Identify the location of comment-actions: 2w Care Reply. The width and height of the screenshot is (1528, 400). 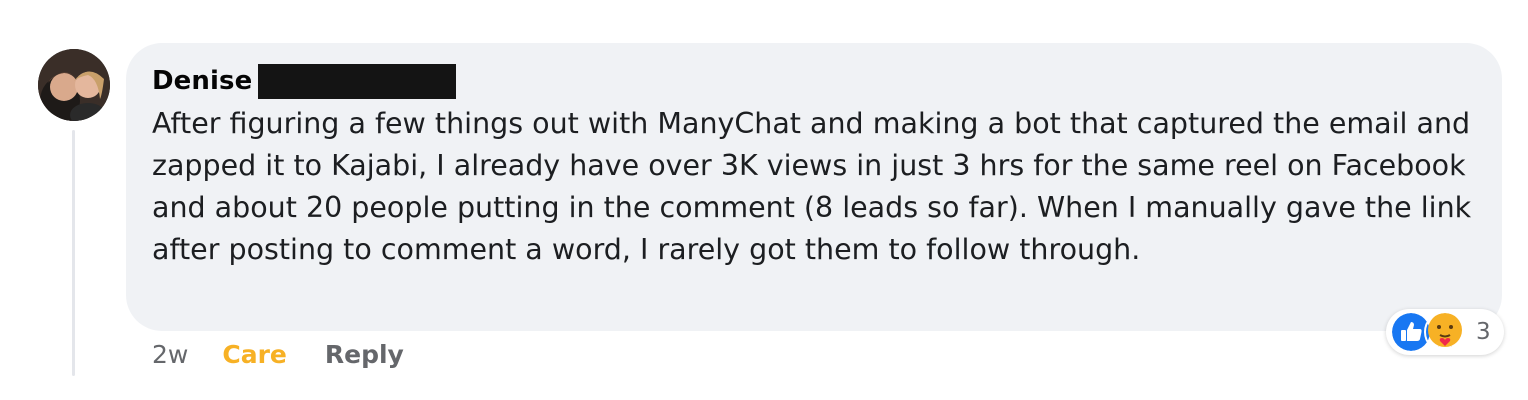
(278, 354).